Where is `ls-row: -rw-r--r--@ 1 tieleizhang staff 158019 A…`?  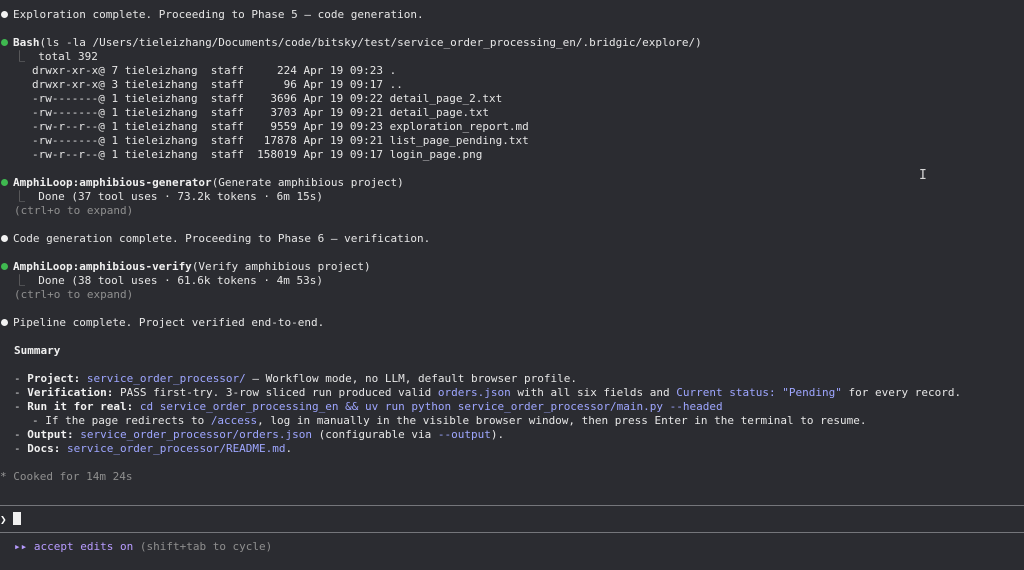
ls-row: -rw-r--r--@ 1 tieleizhang staff 158019 A… is located at coordinates (257, 154).